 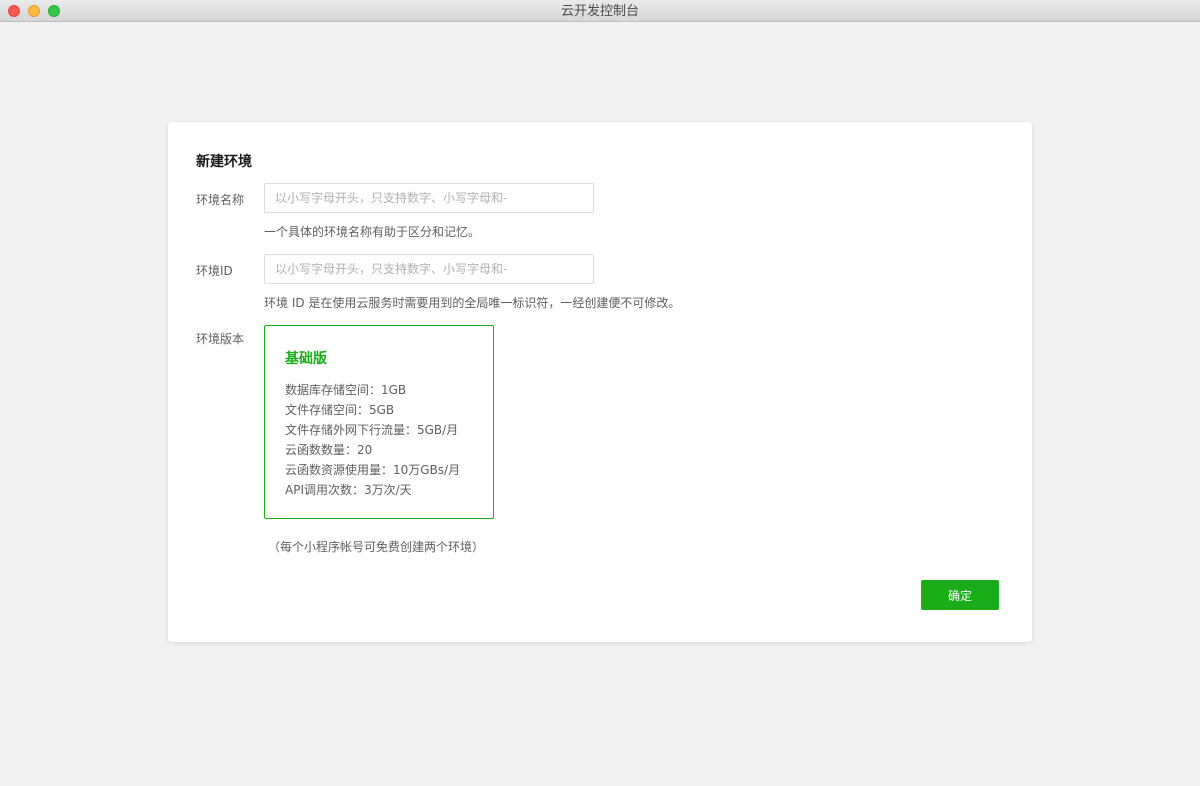 What do you see at coordinates (372, 232) in the screenshot?
I see `env-name-hint: 一个具体的环境名称有助于区分和记忆。` at bounding box center [372, 232].